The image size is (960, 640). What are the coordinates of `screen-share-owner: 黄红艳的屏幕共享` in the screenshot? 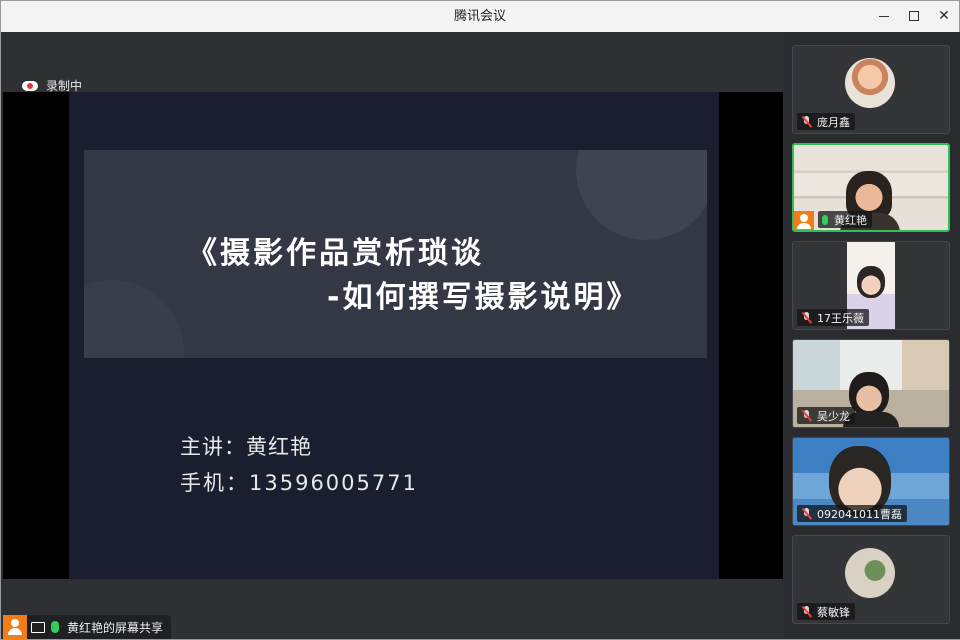 It's located at (115, 627).